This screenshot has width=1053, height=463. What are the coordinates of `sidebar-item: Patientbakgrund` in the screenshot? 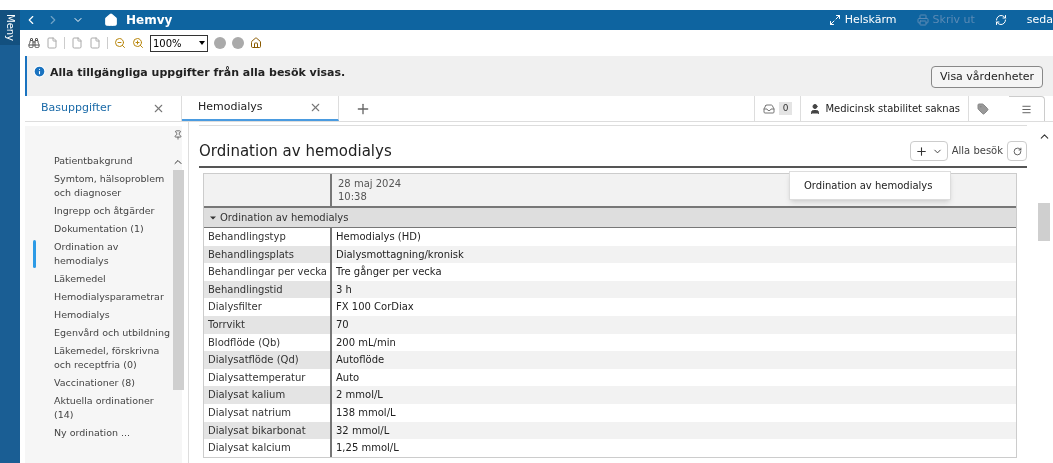 It's located at (113, 161).